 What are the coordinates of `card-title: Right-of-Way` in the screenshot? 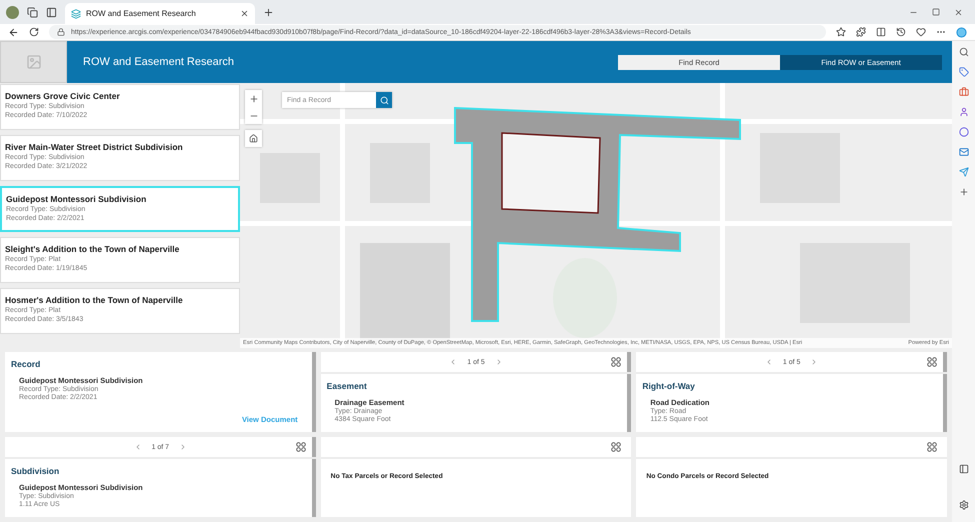 It's located at (669, 386).